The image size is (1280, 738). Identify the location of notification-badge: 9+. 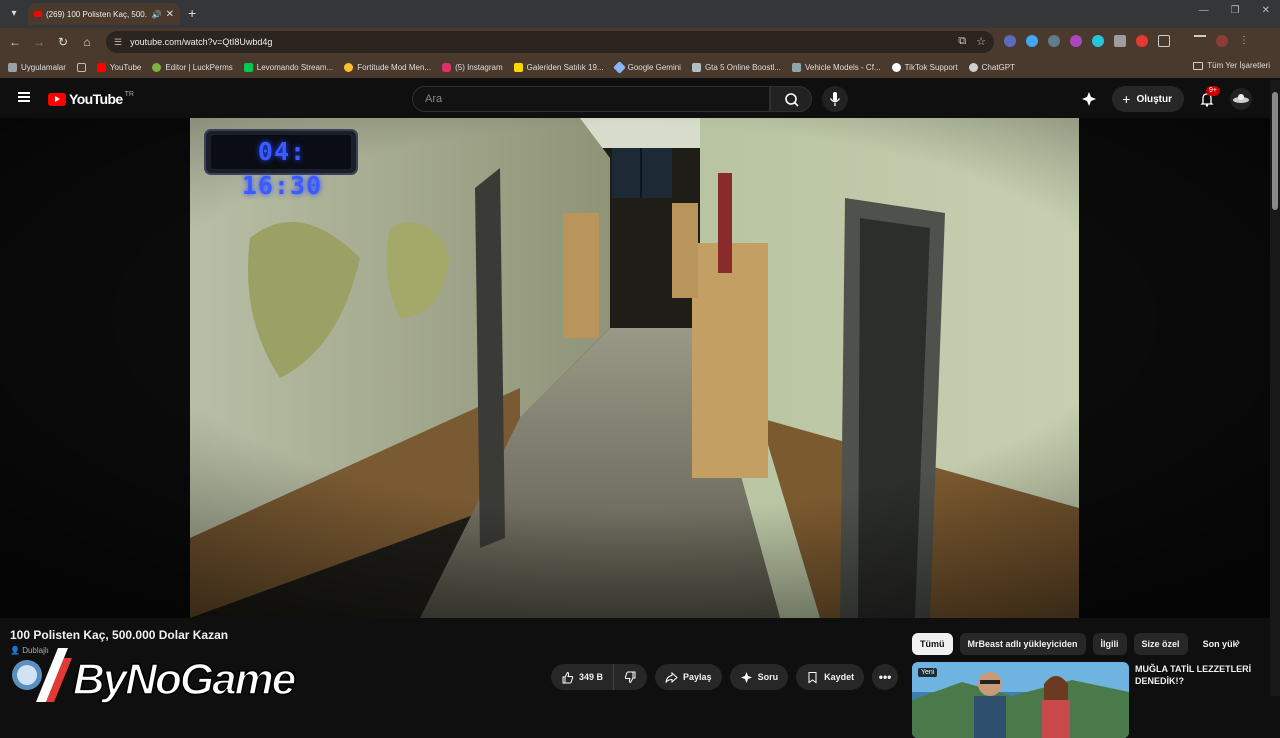
(1213, 91).